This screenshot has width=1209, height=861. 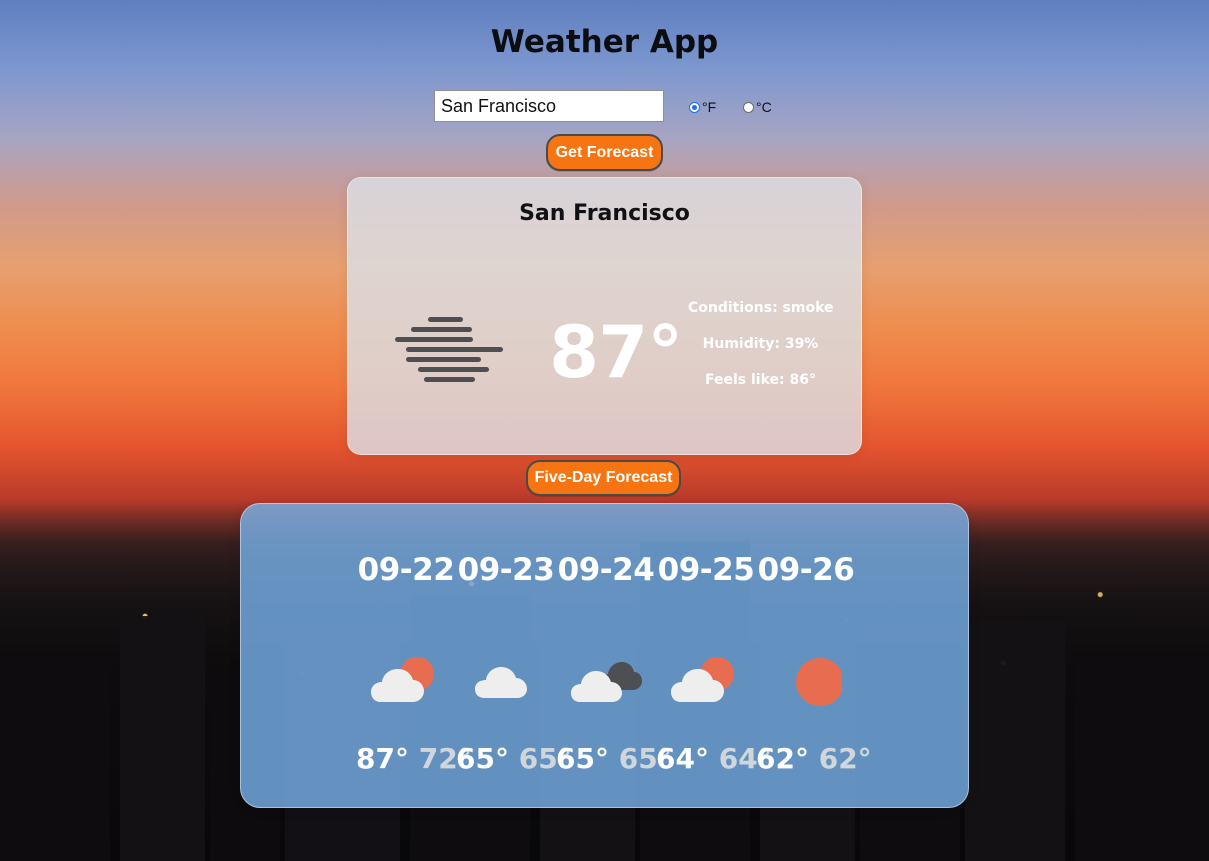 What do you see at coordinates (449, 349) in the screenshot?
I see `smoke-icon` at bounding box center [449, 349].